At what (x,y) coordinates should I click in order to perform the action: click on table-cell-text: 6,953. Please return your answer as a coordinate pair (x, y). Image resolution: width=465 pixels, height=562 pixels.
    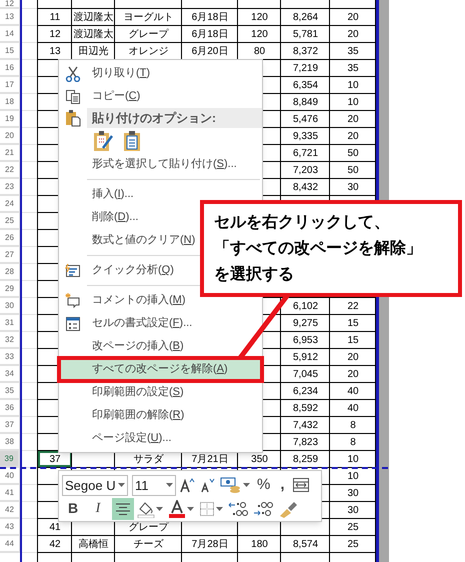
    Looking at the image, I should click on (306, 341).